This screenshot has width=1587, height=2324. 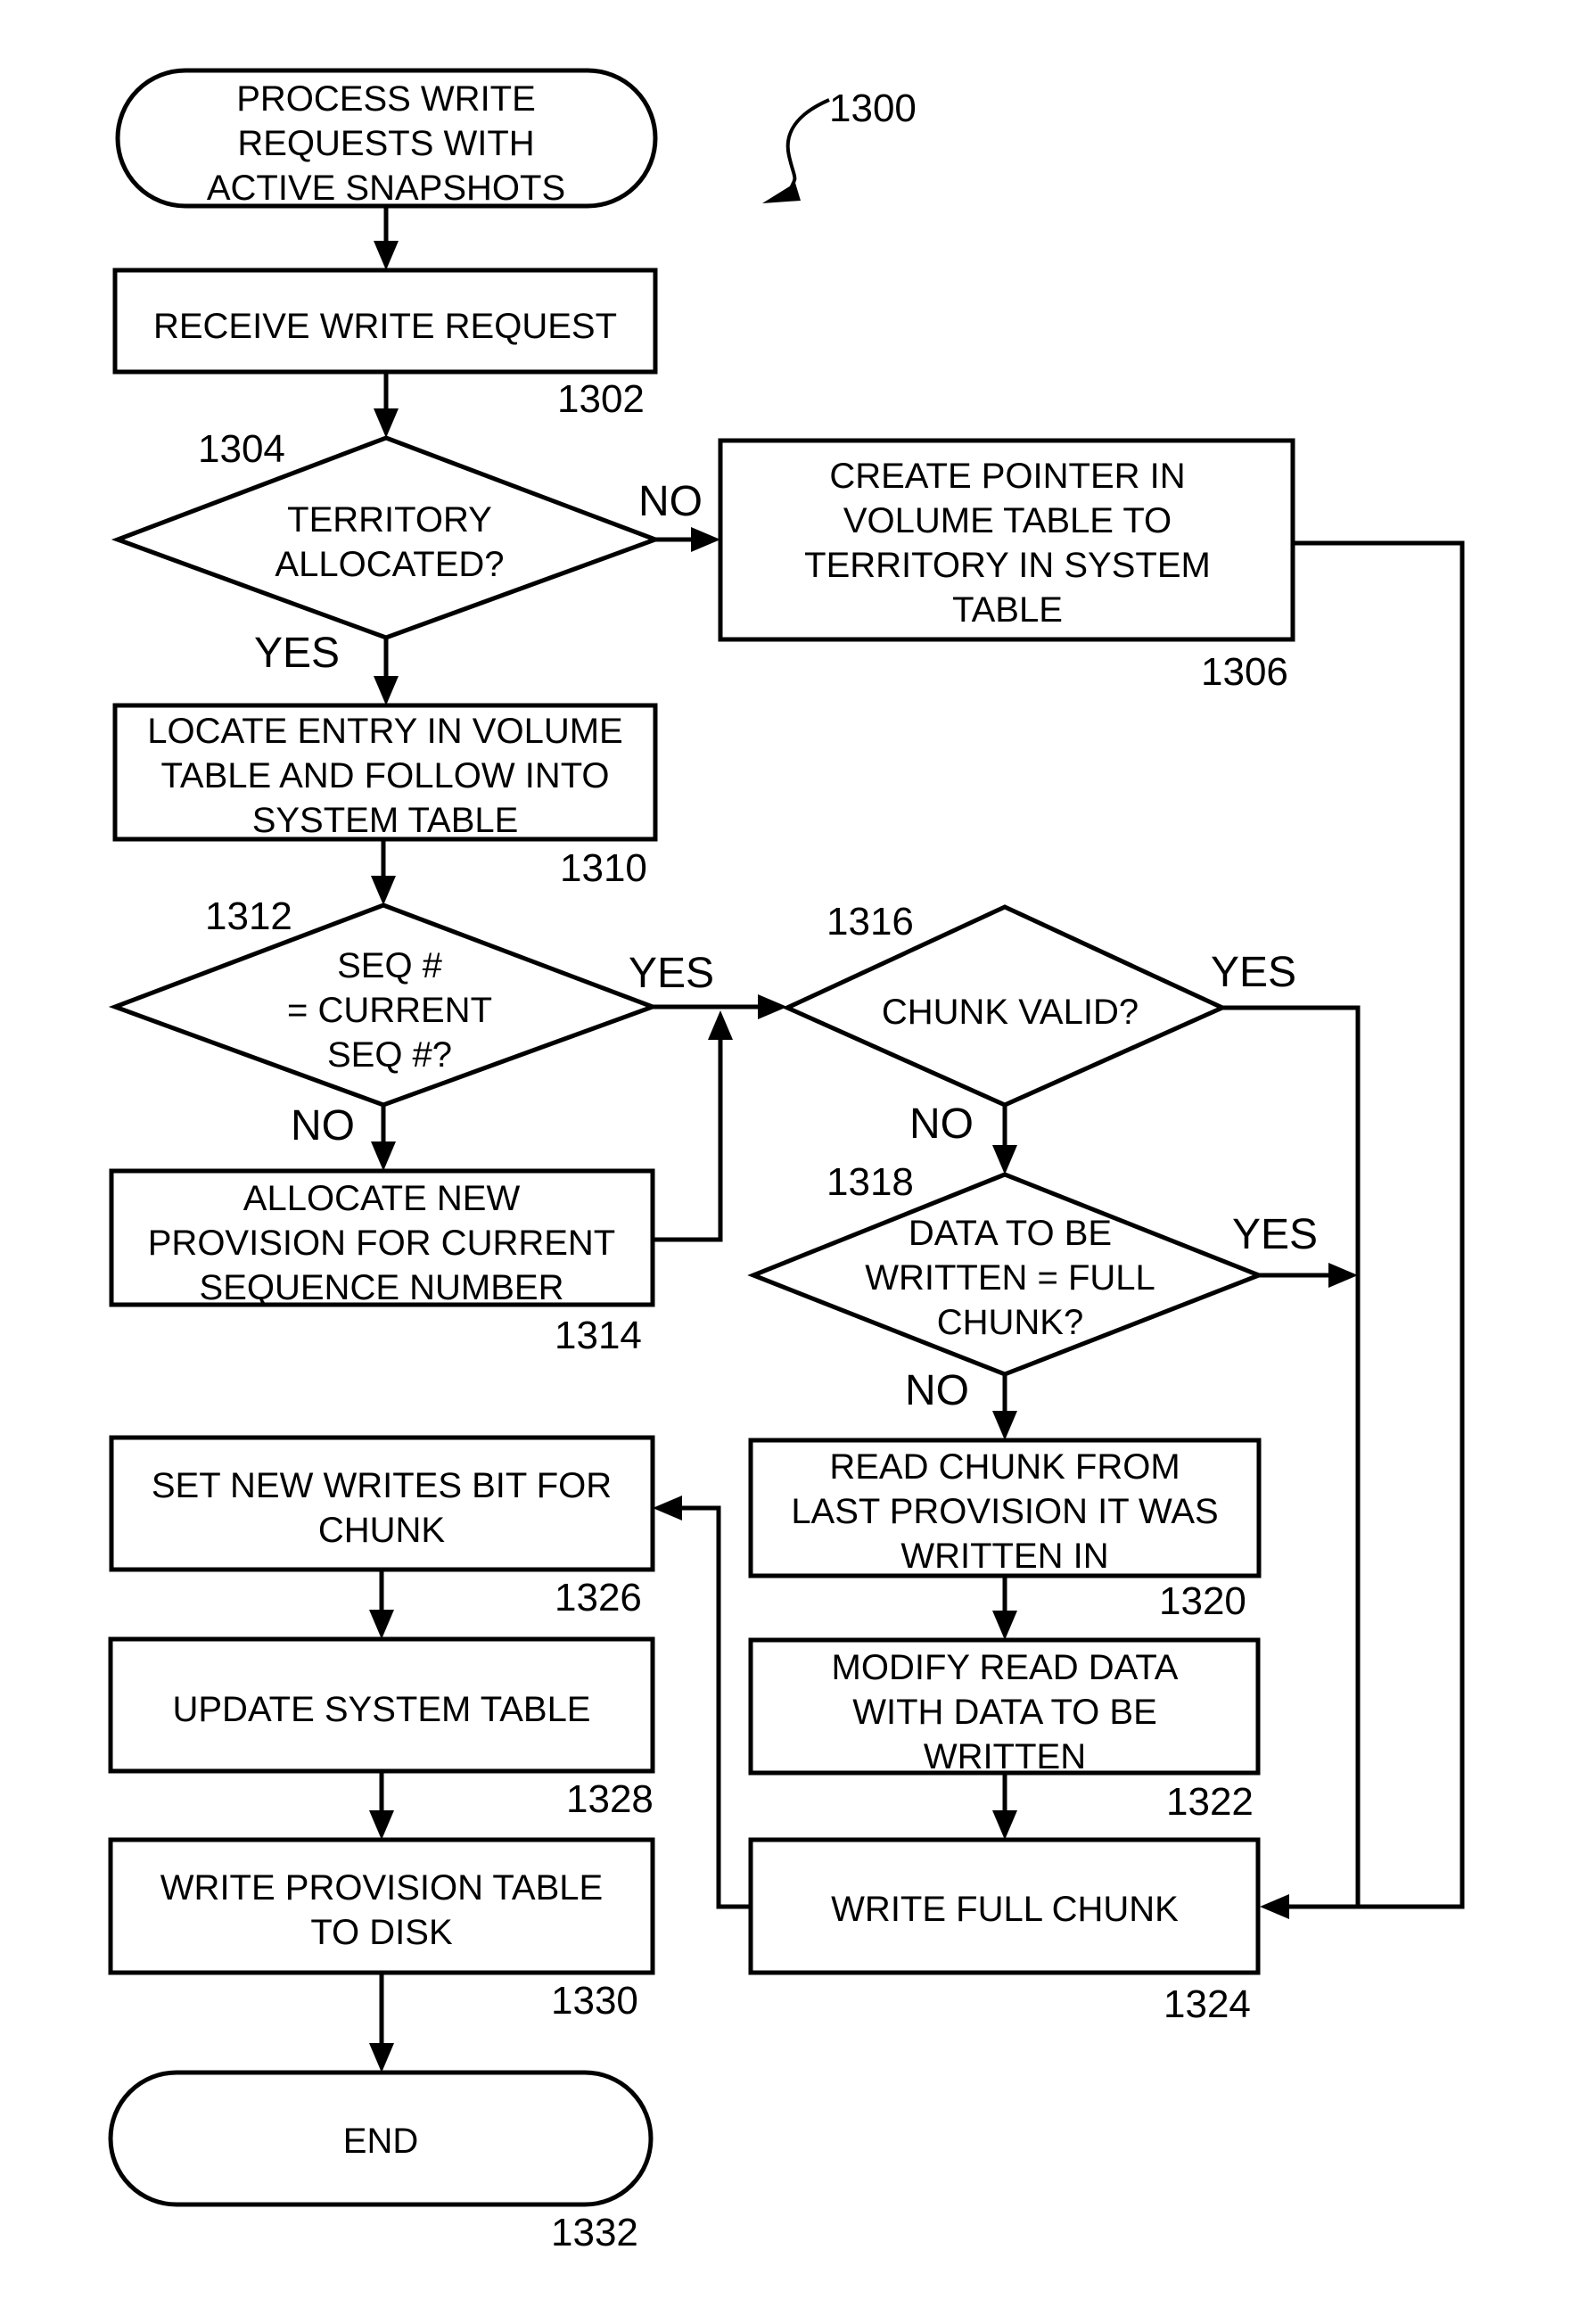 What do you see at coordinates (389, 564) in the screenshot?
I see `label-line: ALLOCATED?` at bounding box center [389, 564].